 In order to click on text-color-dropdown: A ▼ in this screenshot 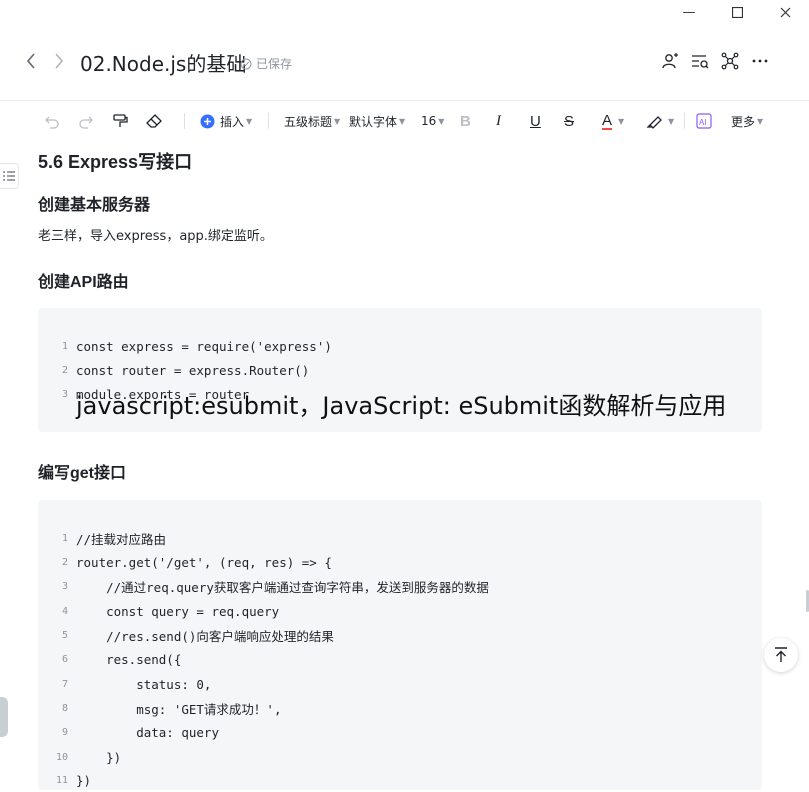, I will do `click(613, 121)`.